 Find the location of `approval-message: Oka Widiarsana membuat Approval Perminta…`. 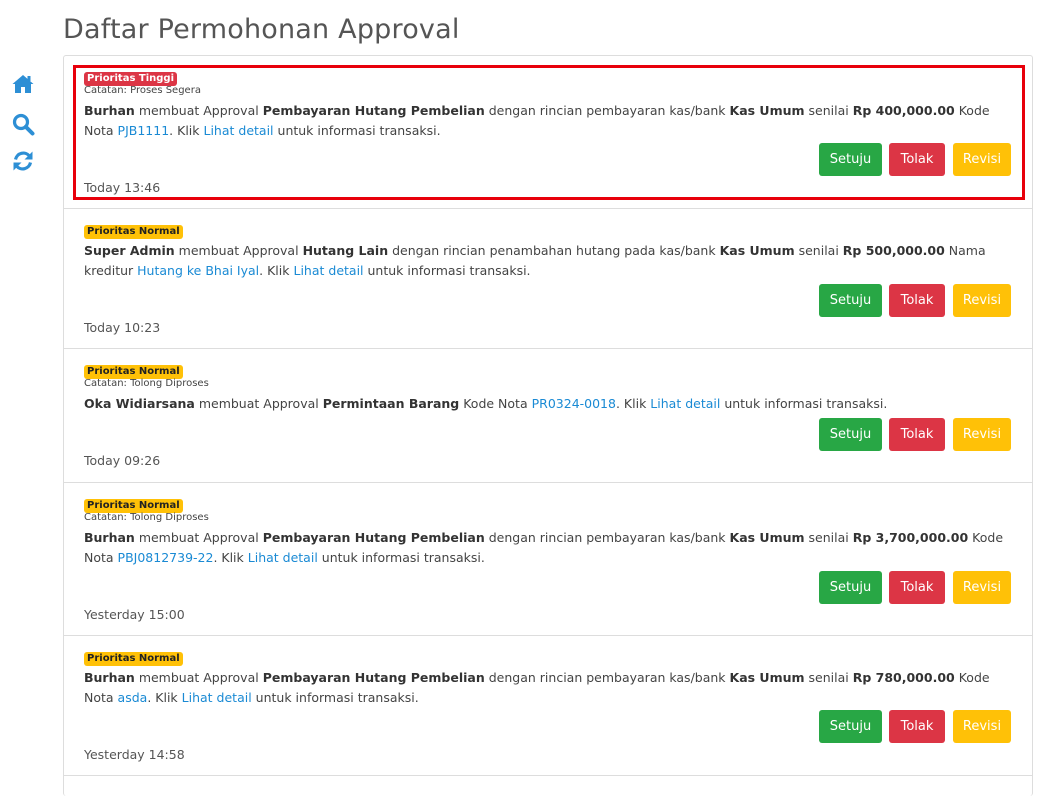

approval-message: Oka Widiarsana membuat Approval Perminta… is located at coordinates (486, 403).